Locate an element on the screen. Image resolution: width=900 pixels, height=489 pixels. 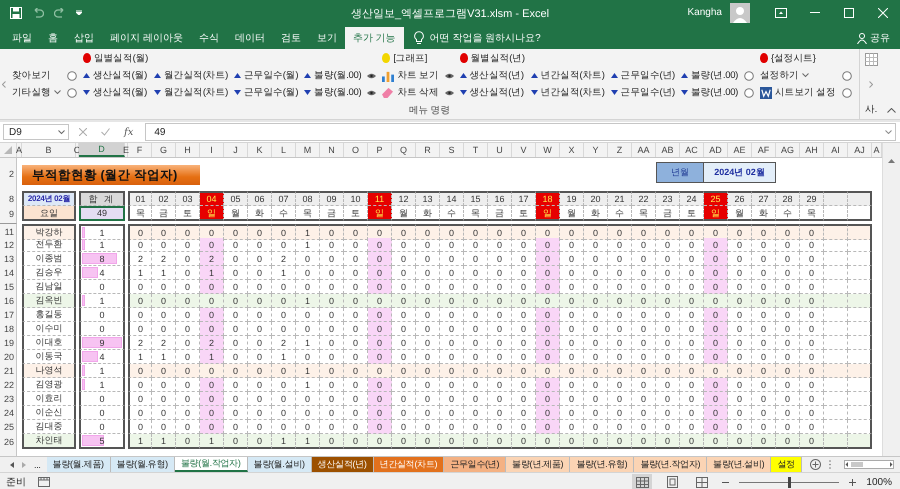
column-header: Q is located at coordinates (404, 150).